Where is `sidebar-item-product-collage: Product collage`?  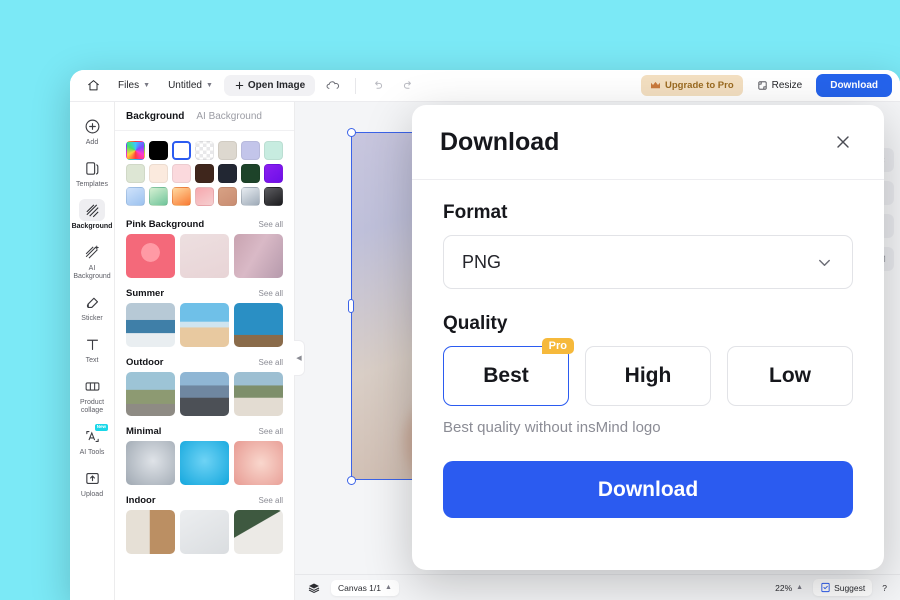
sidebar-item-product-collage: Product collage is located at coordinates (92, 394).